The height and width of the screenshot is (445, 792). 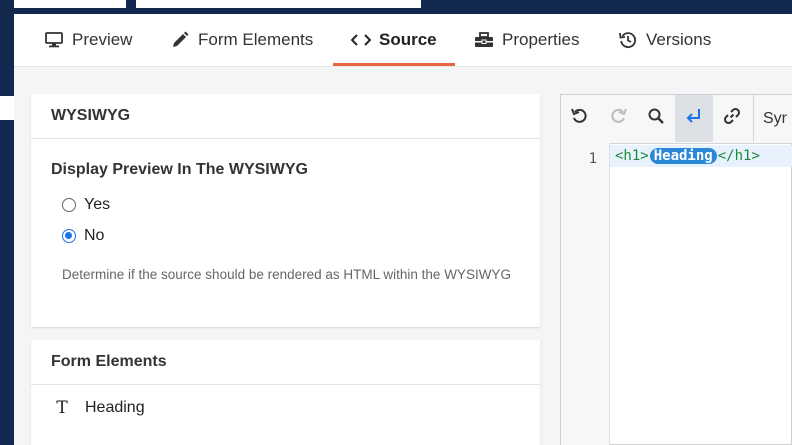 I want to click on link-button, so click(x=732, y=118).